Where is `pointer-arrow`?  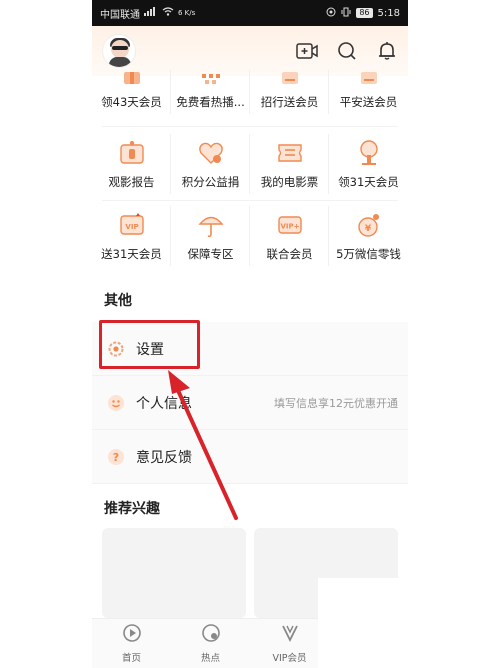 pointer-arrow is located at coordinates (203, 445).